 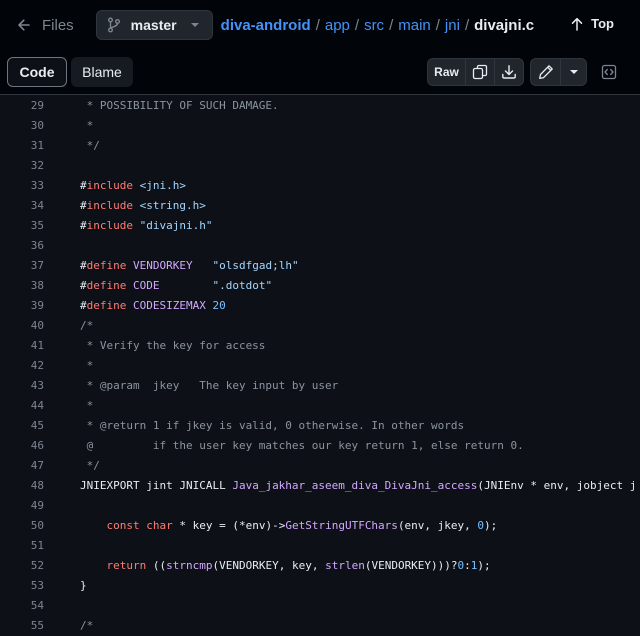 What do you see at coordinates (24, 346) in the screenshot?
I see `line-number: 41` at bounding box center [24, 346].